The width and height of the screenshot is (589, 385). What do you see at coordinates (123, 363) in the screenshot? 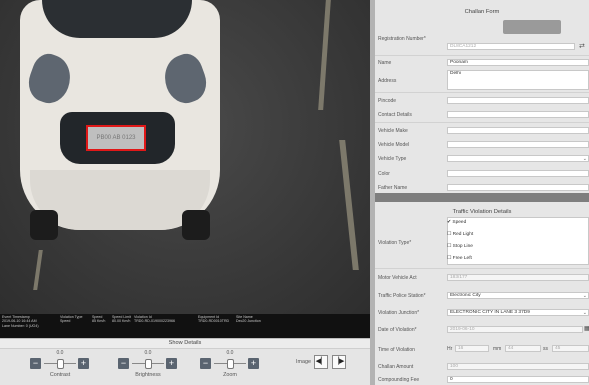
I see `brightness-decrease-button: −` at bounding box center [123, 363].